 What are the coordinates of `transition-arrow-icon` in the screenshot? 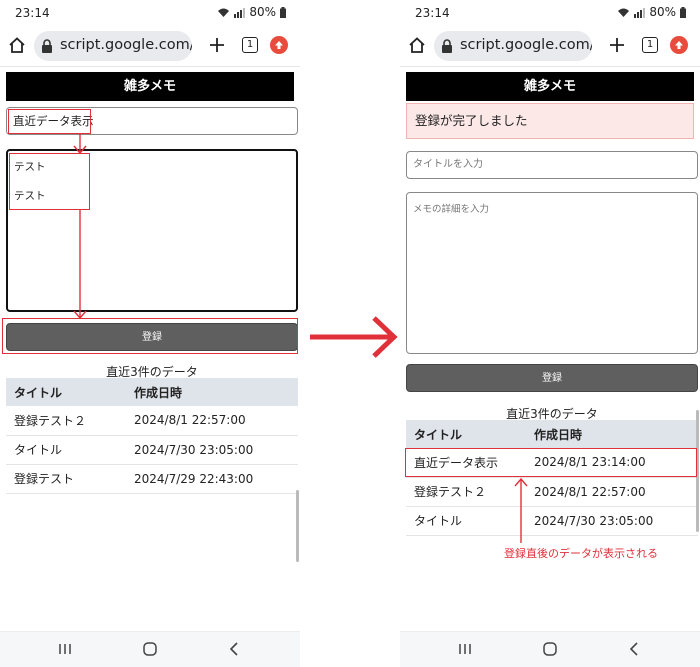 It's located at (354, 337).